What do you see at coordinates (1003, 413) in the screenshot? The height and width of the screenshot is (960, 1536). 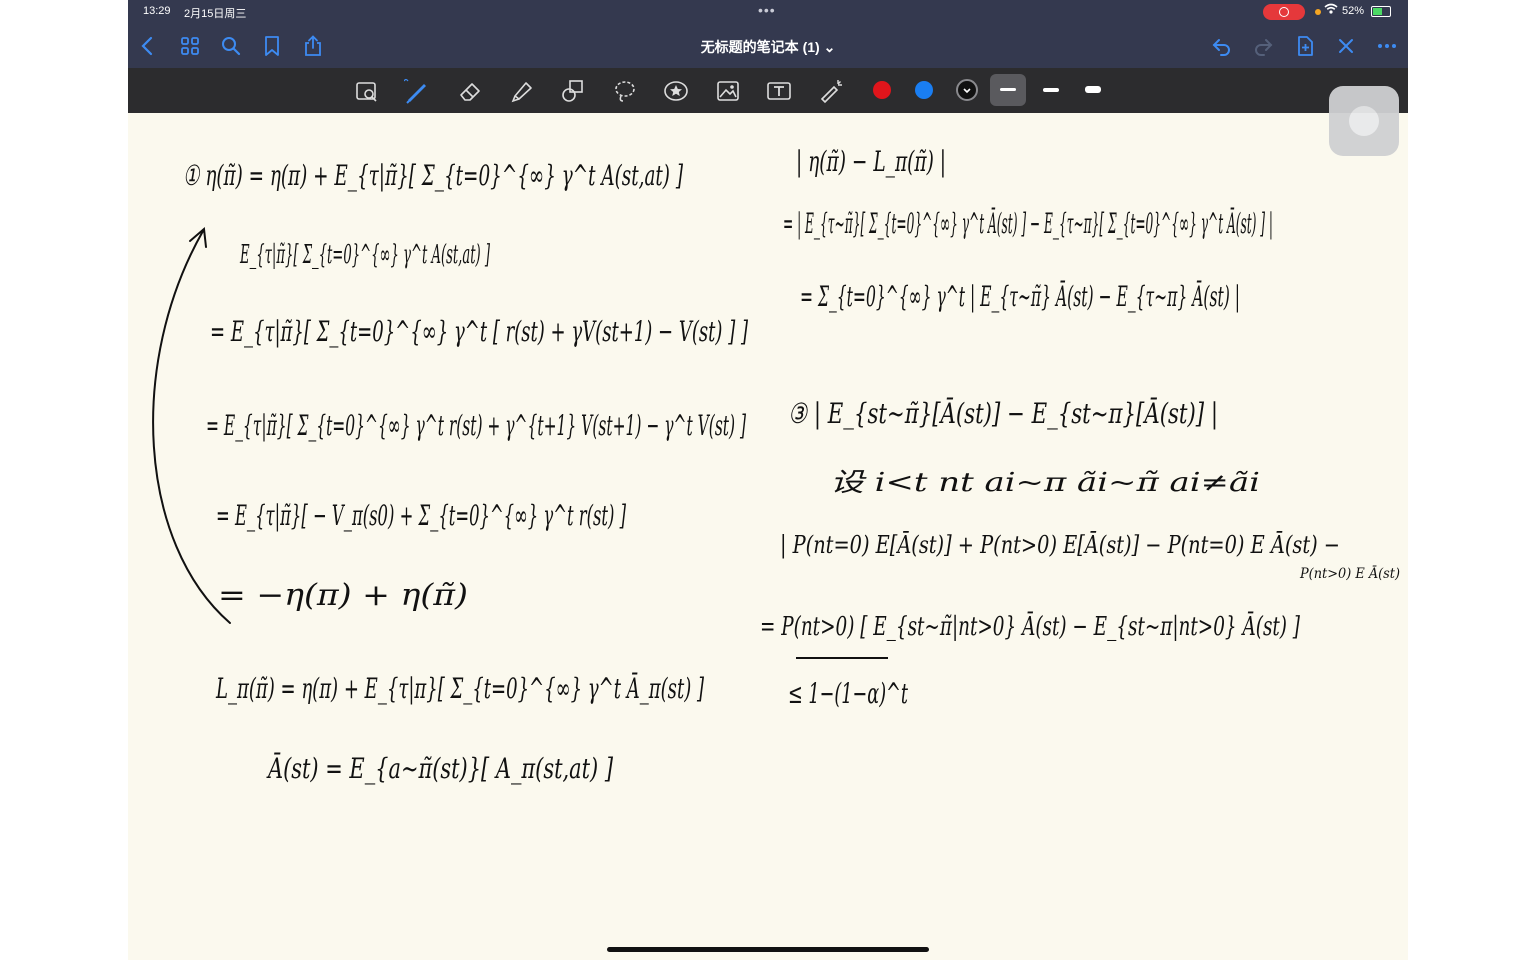 I see `note-line: ③ | E_{st~π̃}[Ā(st)] − E_{st~π}[Ā(st)] |` at bounding box center [1003, 413].